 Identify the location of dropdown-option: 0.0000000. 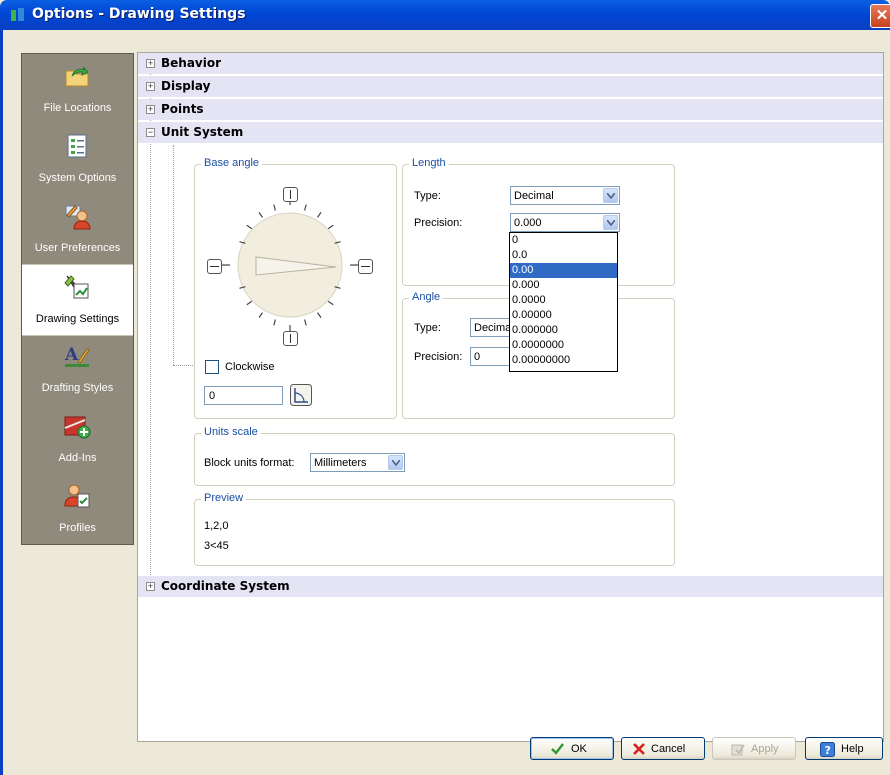
(563, 345).